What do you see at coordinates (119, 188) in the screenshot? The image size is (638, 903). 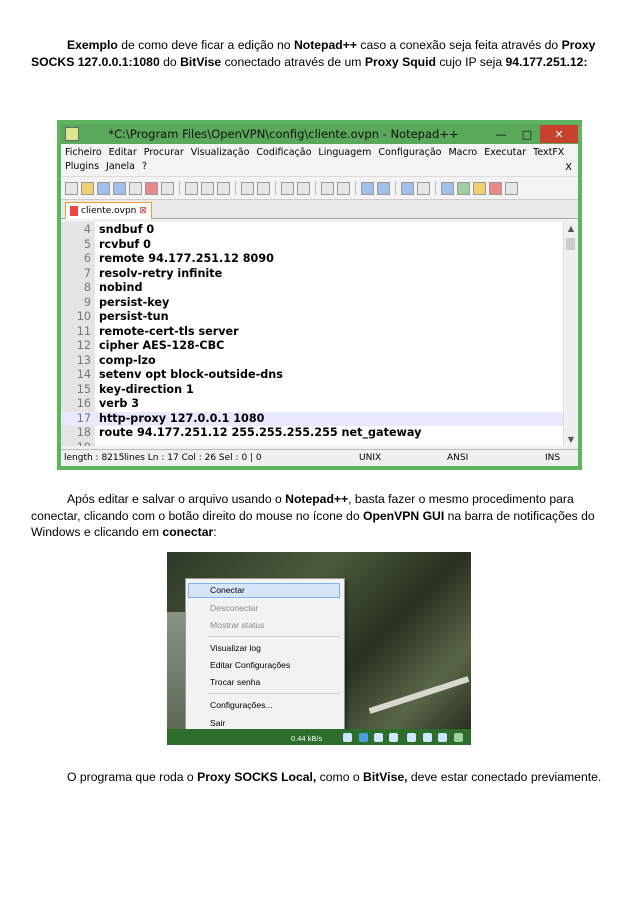 I see `save-all-icon` at bounding box center [119, 188].